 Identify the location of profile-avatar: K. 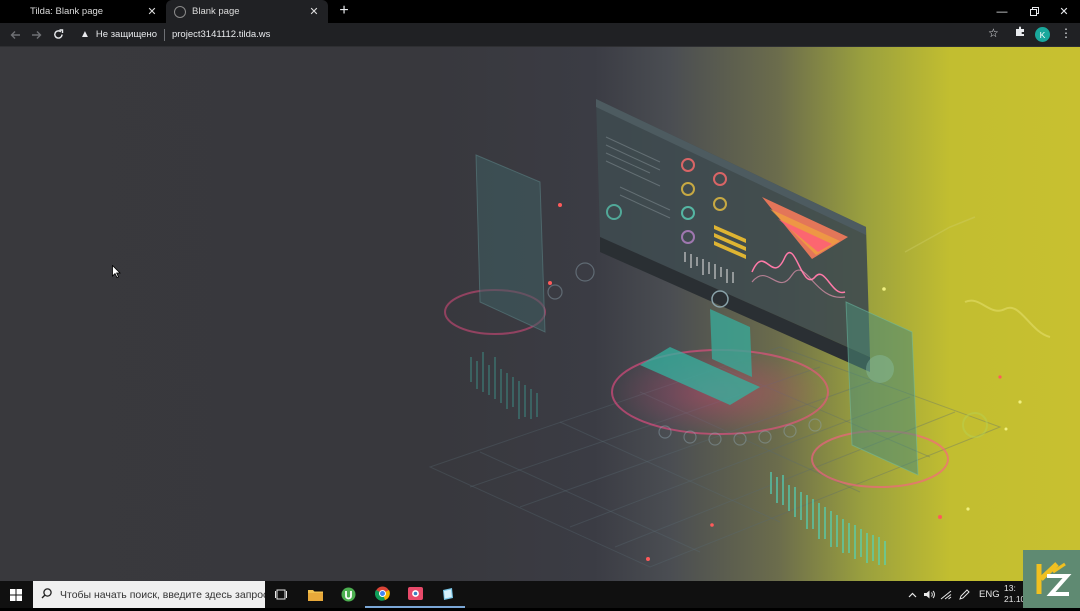
(1042, 34).